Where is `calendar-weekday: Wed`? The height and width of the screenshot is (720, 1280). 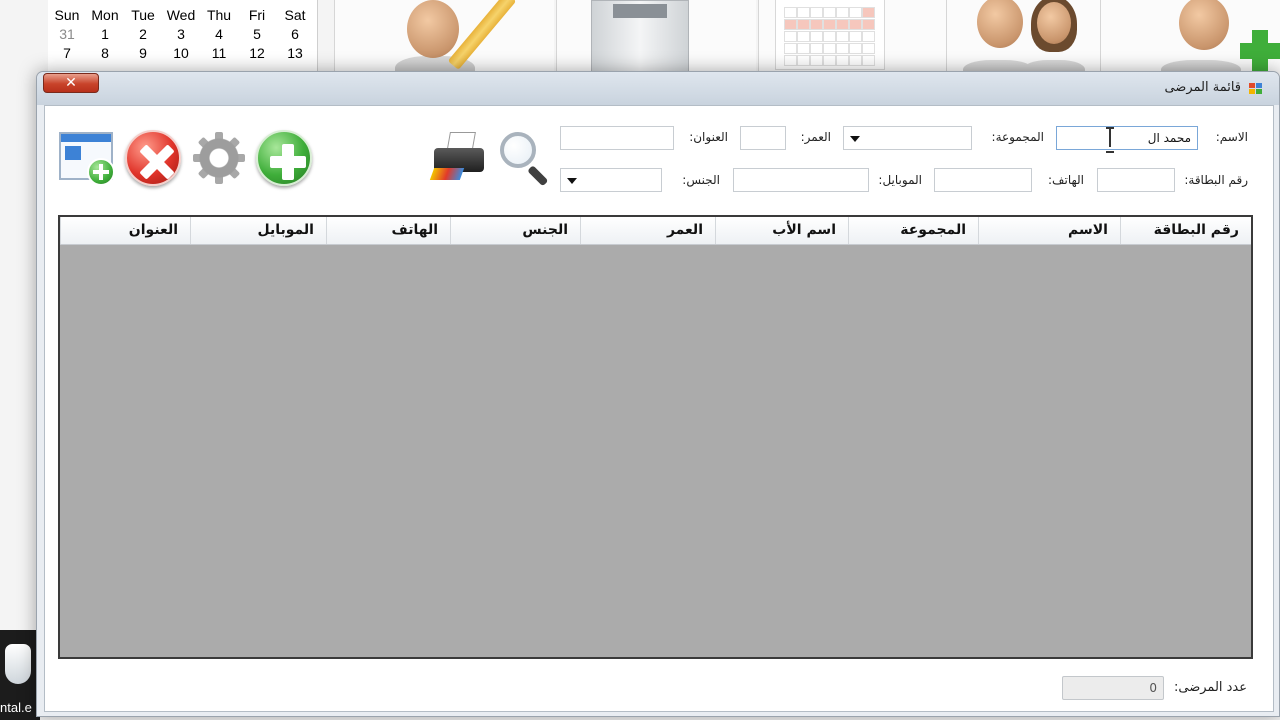 calendar-weekday: Wed is located at coordinates (181, 15).